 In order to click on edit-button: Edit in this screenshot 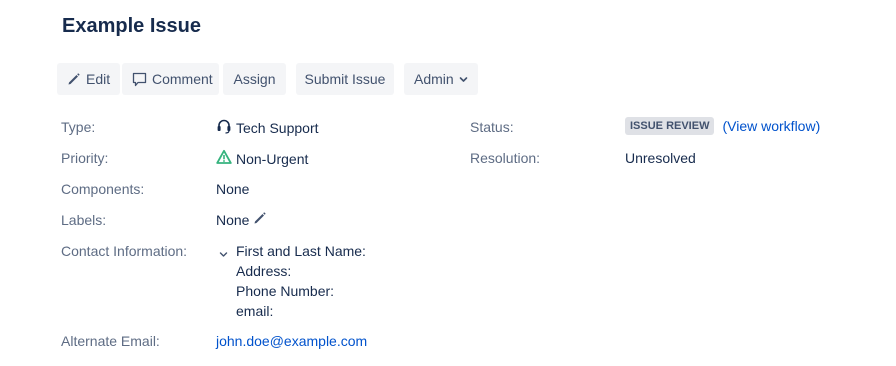, I will do `click(88, 79)`.